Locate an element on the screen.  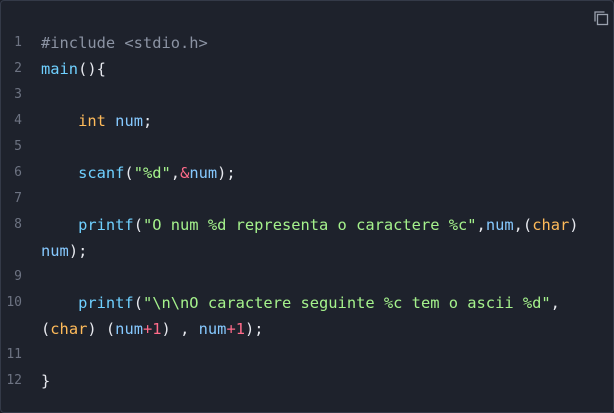
line-number: 2 is located at coordinates (18, 68).